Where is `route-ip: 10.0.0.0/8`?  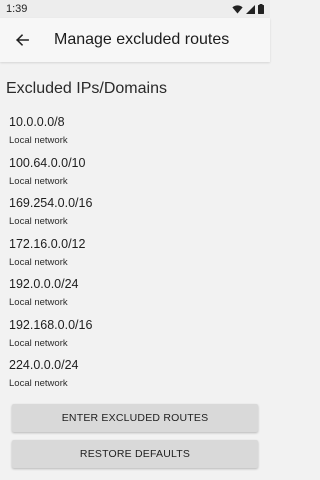
route-ip: 10.0.0.0/8 is located at coordinates (37, 122).